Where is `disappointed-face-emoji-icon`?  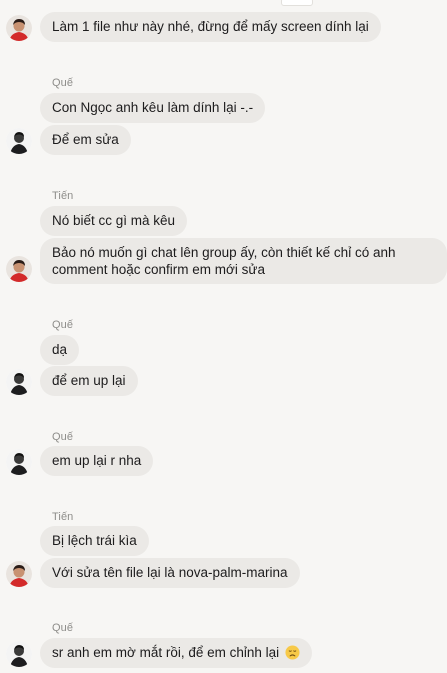
disappointed-face-emoji-icon is located at coordinates (292, 652).